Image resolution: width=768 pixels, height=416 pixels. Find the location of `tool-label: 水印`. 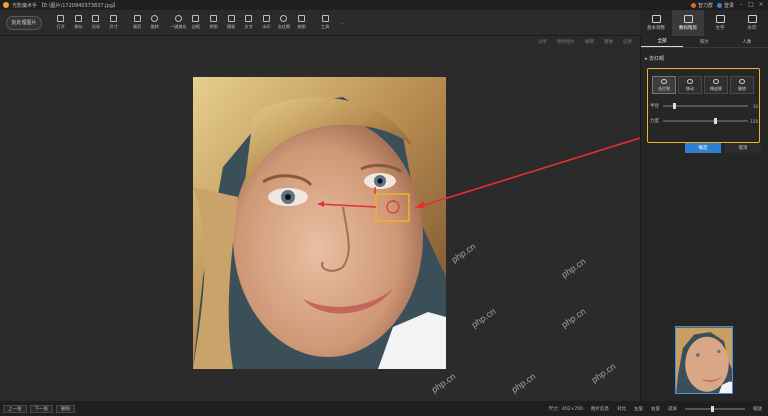

tool-label: 水印 is located at coordinates (266, 26).